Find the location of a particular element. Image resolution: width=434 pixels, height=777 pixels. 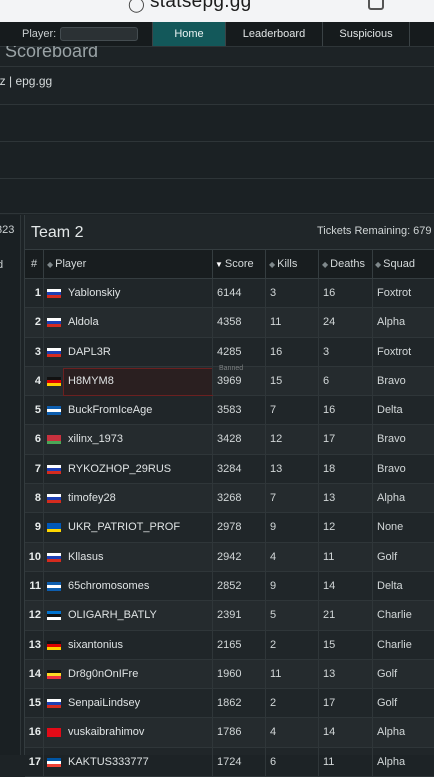

top-nav: Player: Home Leaderboard Suspicious is located at coordinates (217, 34).